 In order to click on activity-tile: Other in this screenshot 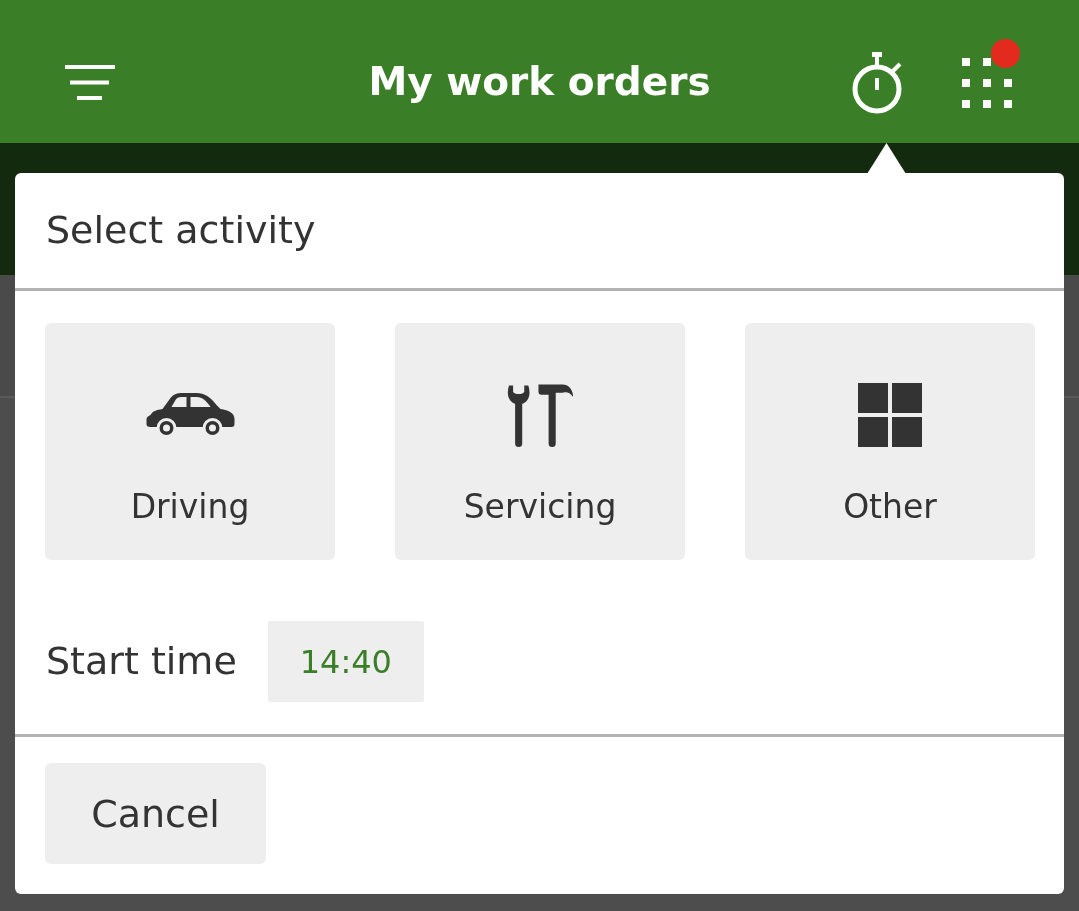, I will do `click(890, 441)`.